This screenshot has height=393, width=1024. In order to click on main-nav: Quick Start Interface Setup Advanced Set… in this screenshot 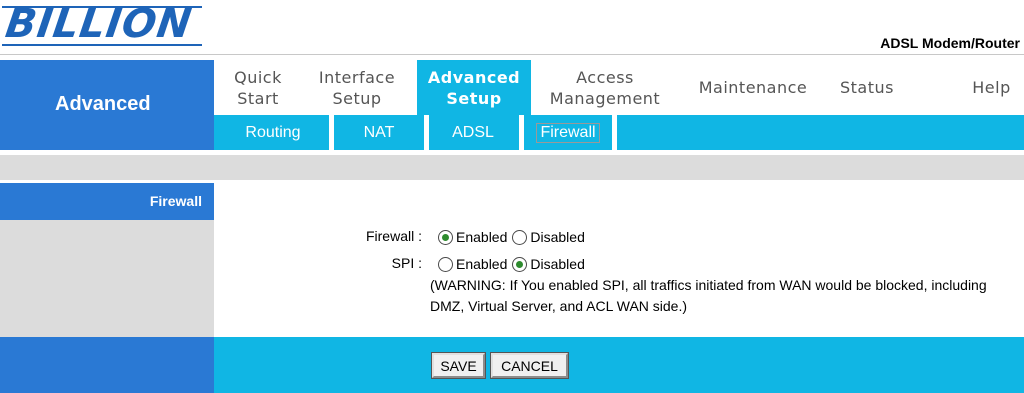, I will do `click(619, 87)`.